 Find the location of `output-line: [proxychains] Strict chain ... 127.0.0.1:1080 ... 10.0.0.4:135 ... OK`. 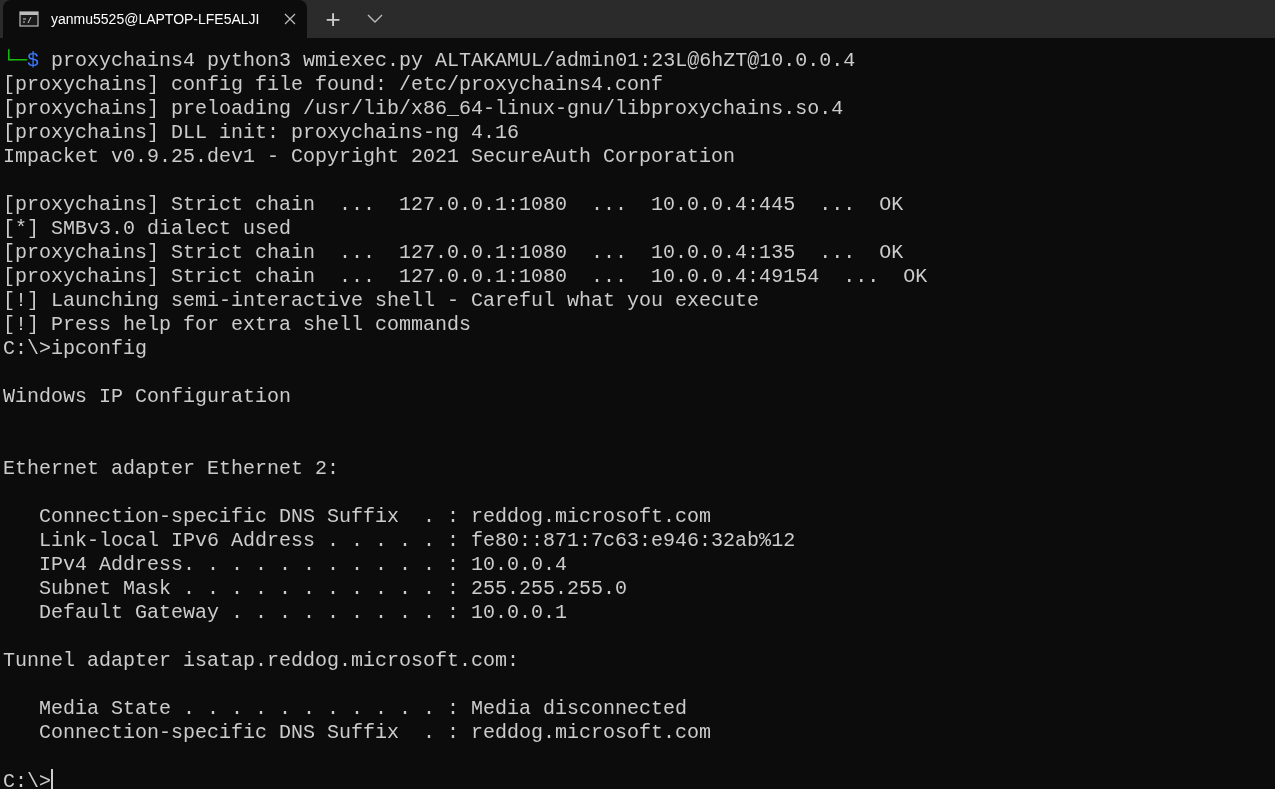

output-line: [proxychains] Strict chain ... 127.0.0.1:1080 ... 10.0.0.4:135 ... OK is located at coordinates (453, 252).